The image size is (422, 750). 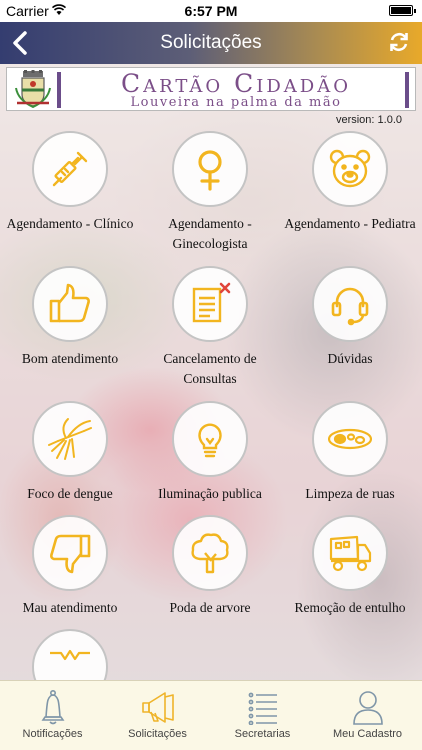 I want to click on app-banner: Cartão Cidadão Louveira na palma da mão, so click(x=211, y=89).